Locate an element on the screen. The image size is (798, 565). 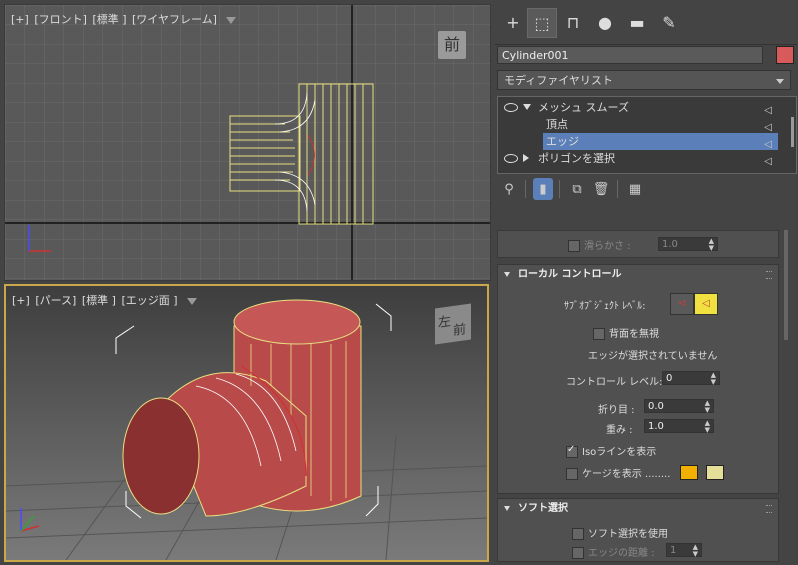
selection-status-text: エッジが選択されていません is located at coordinates (653, 356).